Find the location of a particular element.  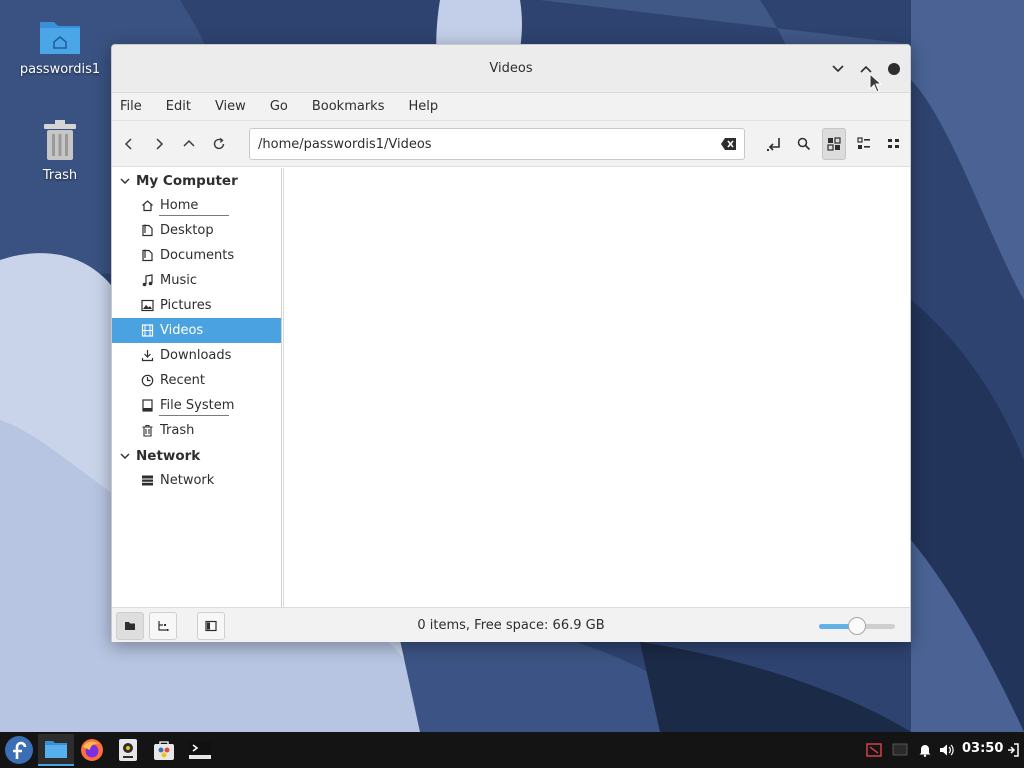

status-text: 0 items, Free space: 66.9 GB is located at coordinates (511, 625).